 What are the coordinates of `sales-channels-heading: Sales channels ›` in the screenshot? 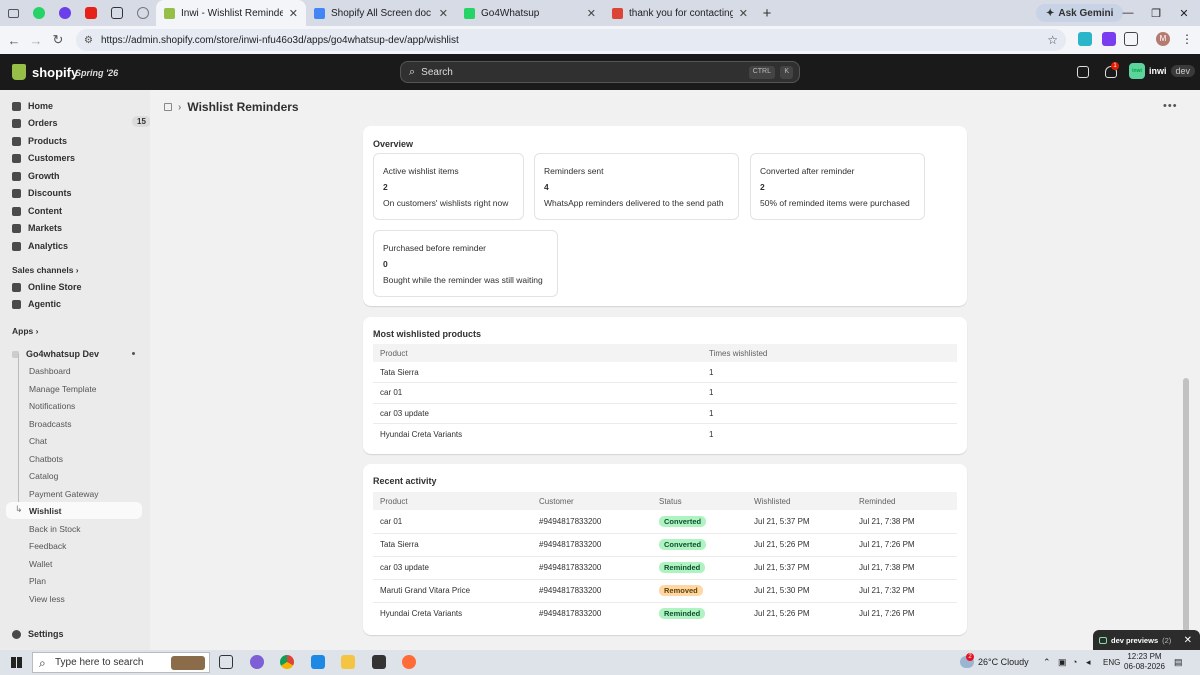 It's located at (45, 270).